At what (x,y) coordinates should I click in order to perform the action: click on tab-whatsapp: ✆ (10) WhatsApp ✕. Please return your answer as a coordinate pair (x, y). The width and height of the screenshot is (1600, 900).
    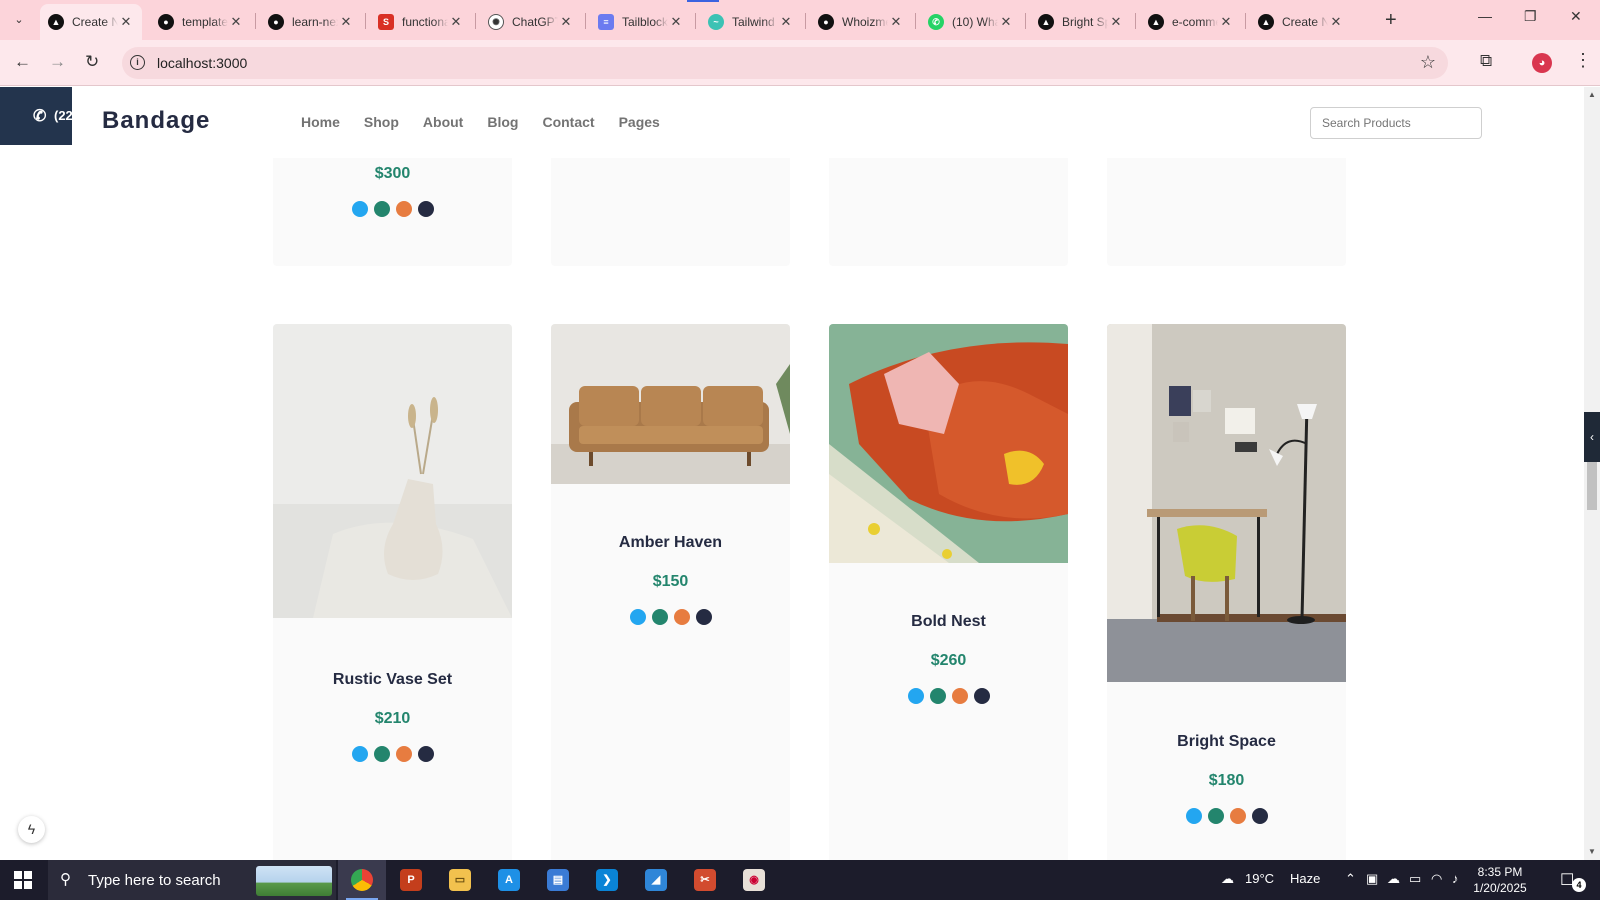
    Looking at the image, I should click on (971, 22).